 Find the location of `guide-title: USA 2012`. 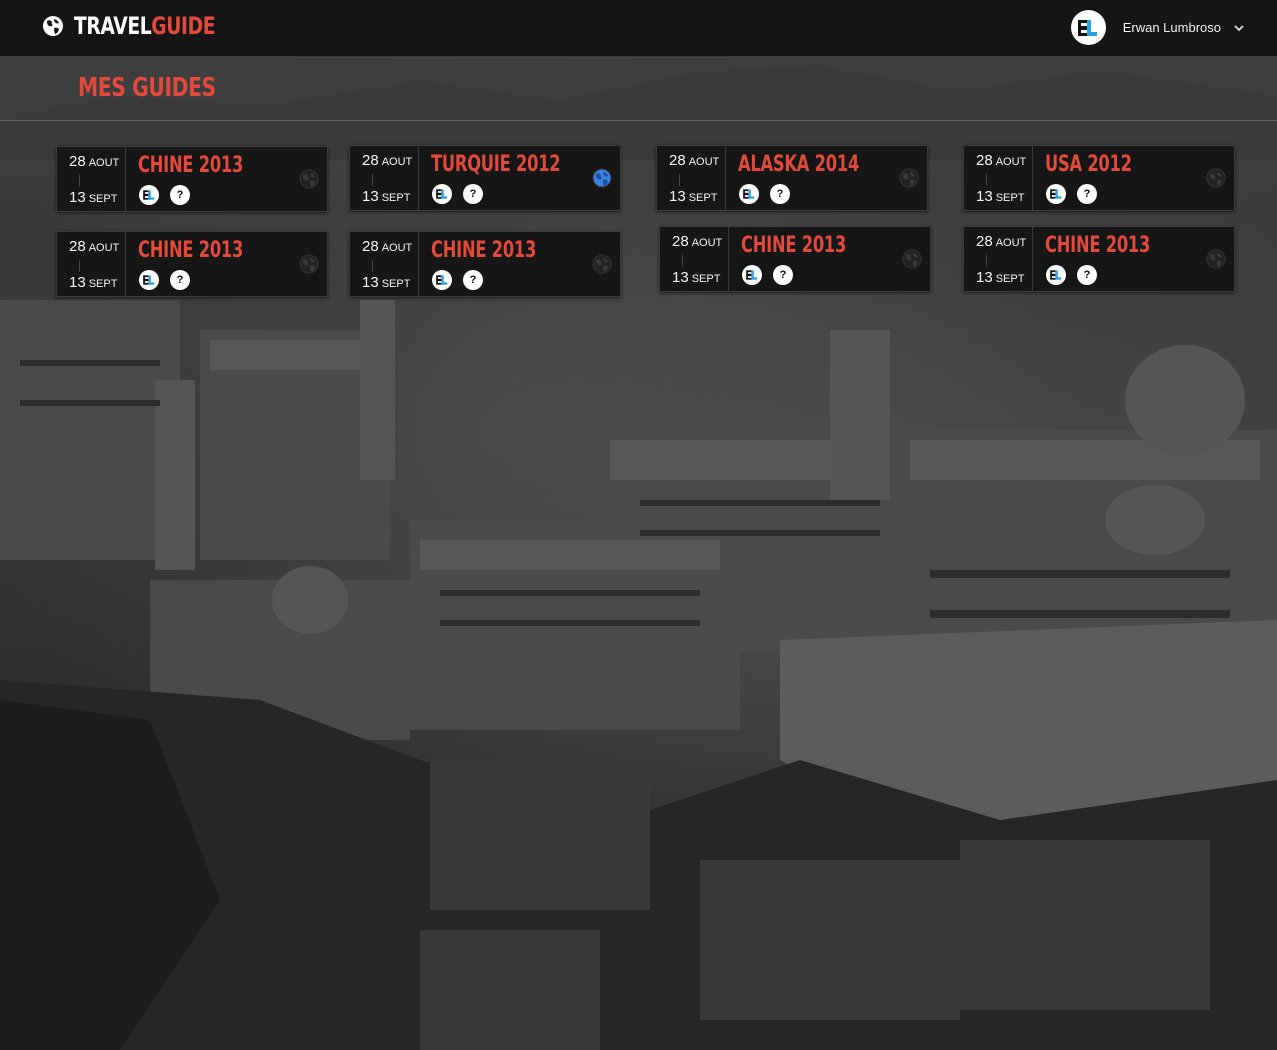

guide-title: USA 2012 is located at coordinates (1088, 164).